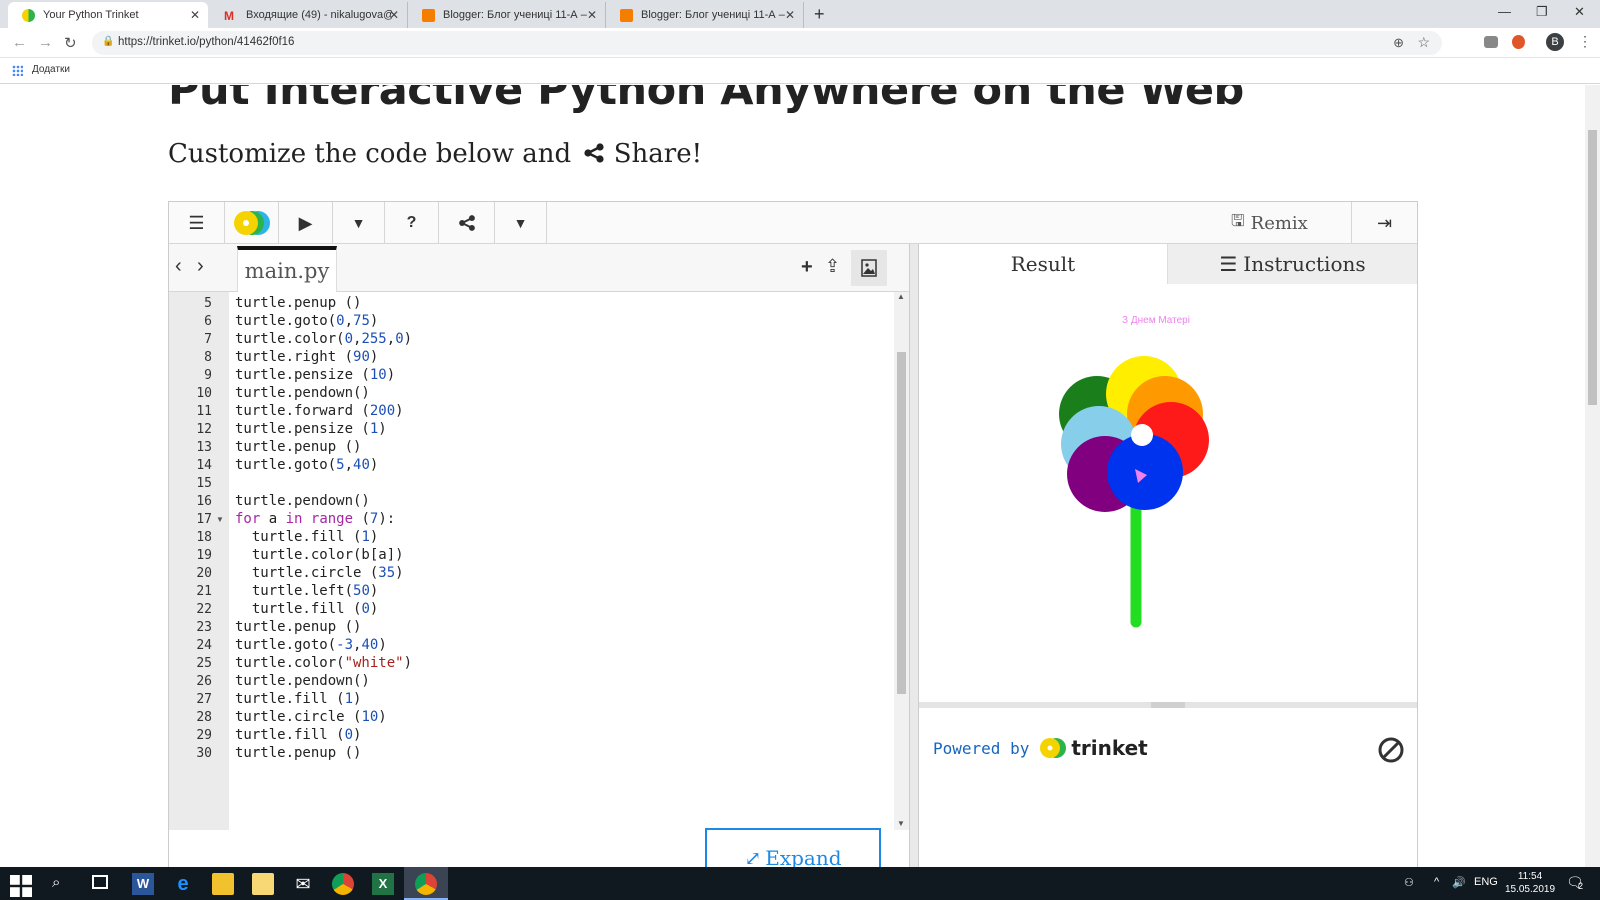  What do you see at coordinates (21, 886) in the screenshot?
I see `windows-start-icon` at bounding box center [21, 886].